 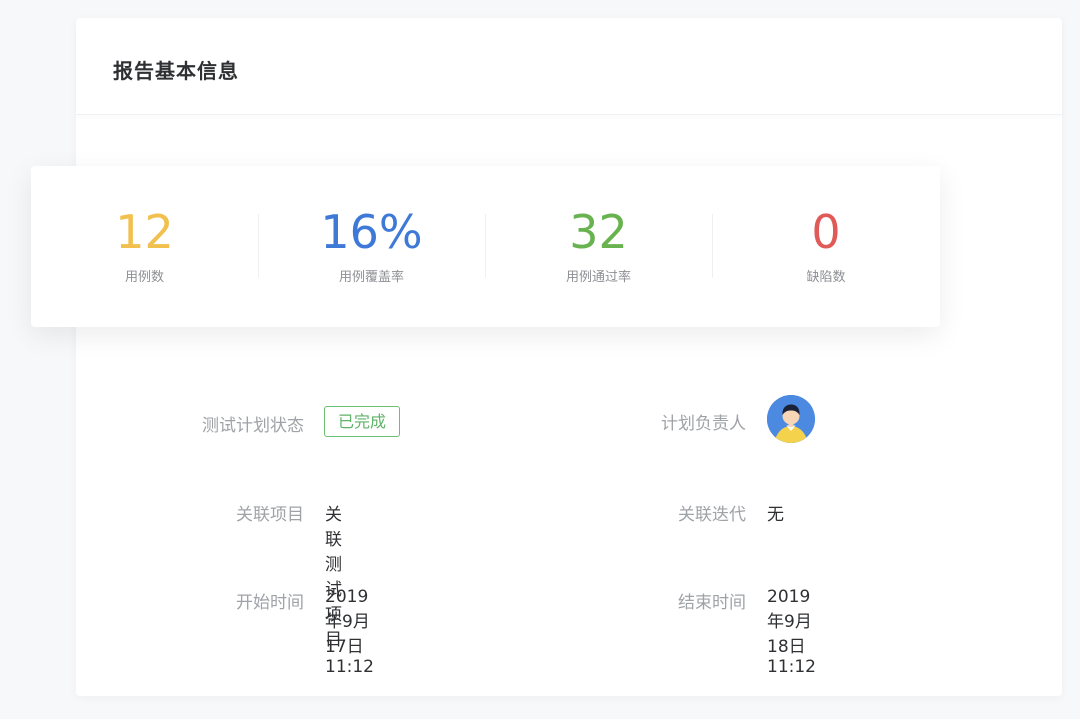 I want to click on card-header: 报告基本信息, so click(x=569, y=66).